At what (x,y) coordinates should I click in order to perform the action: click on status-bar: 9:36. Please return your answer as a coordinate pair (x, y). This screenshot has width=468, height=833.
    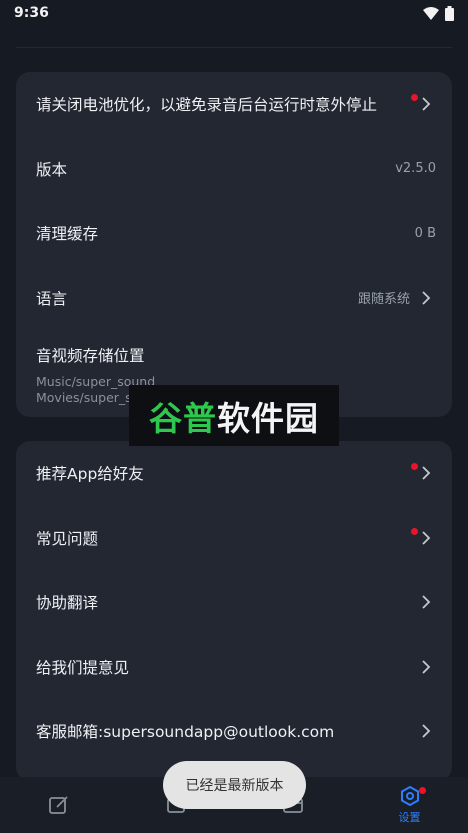
    Looking at the image, I should click on (234, 13).